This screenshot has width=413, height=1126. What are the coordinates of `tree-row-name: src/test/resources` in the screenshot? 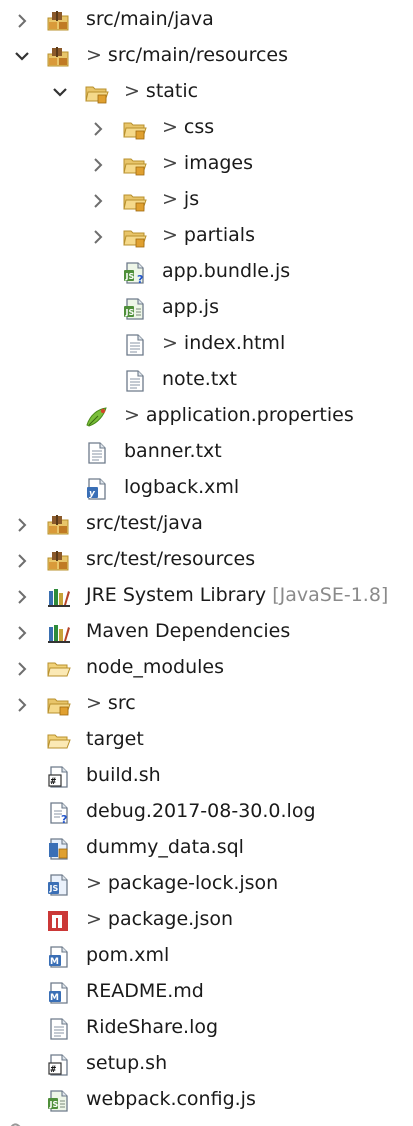 It's located at (171, 559).